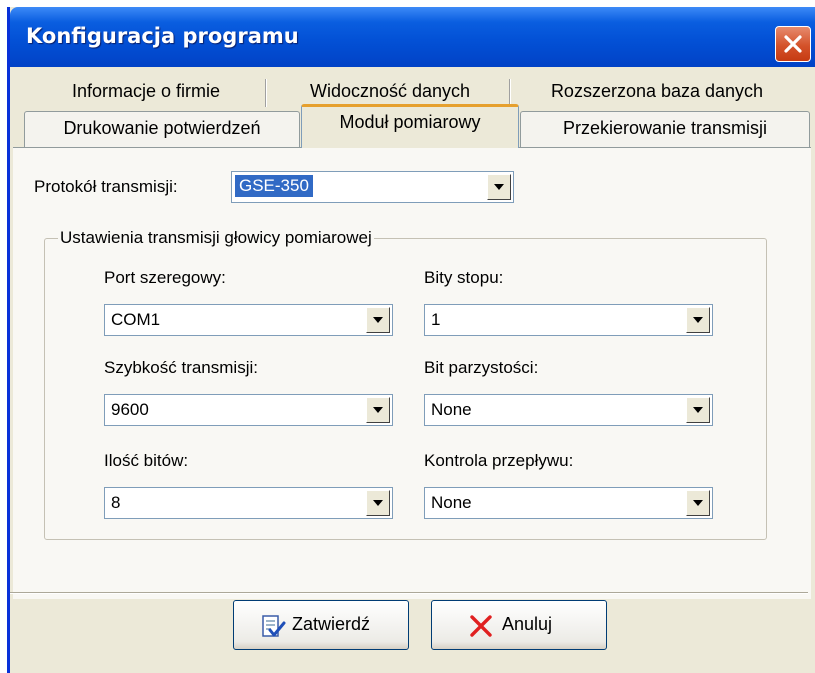 This screenshot has width=815, height=673. Describe the element at coordinates (499, 460) in the screenshot. I see `flow-control-label: Kontrola przepływu:` at that location.